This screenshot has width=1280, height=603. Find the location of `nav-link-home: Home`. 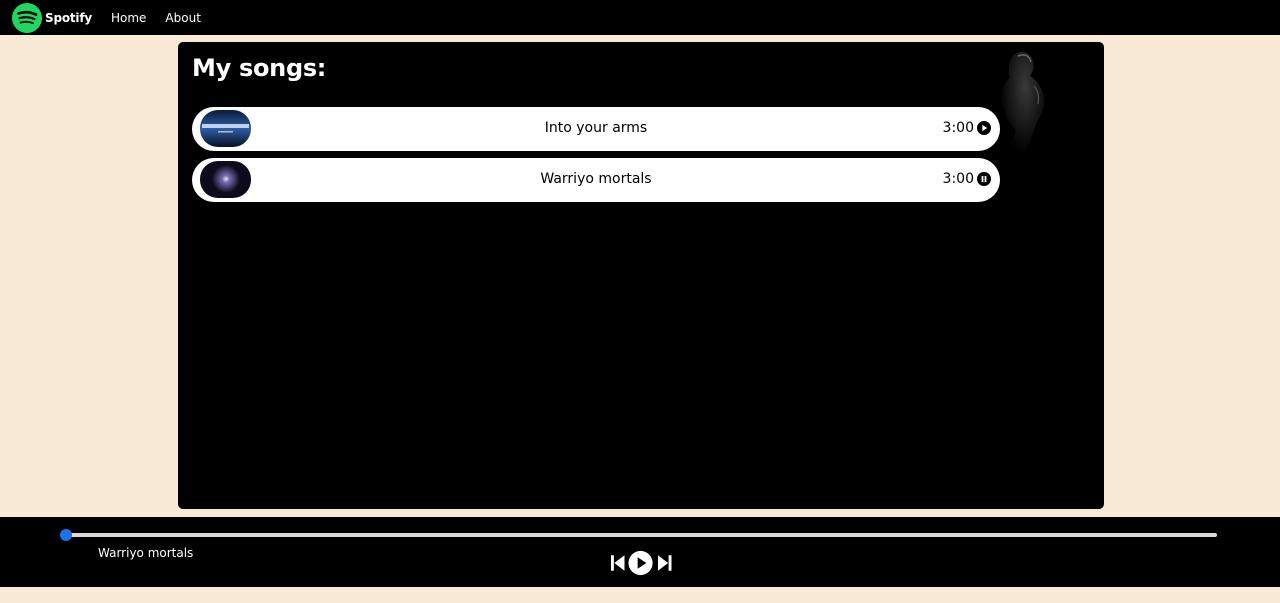

nav-link-home: Home is located at coordinates (128, 18).